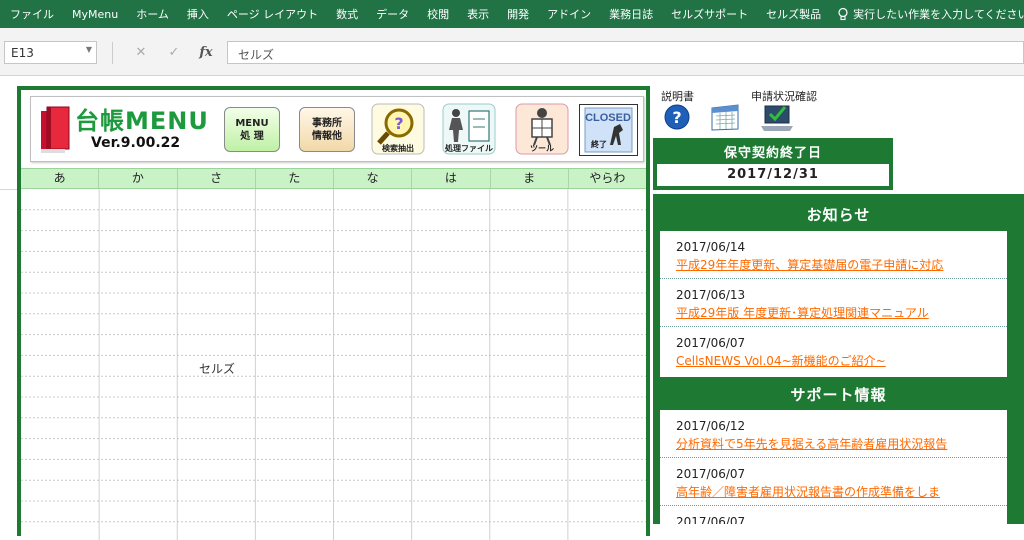  Describe the element at coordinates (89, 49) in the screenshot. I see `chevron-down-icon: ▼` at that location.